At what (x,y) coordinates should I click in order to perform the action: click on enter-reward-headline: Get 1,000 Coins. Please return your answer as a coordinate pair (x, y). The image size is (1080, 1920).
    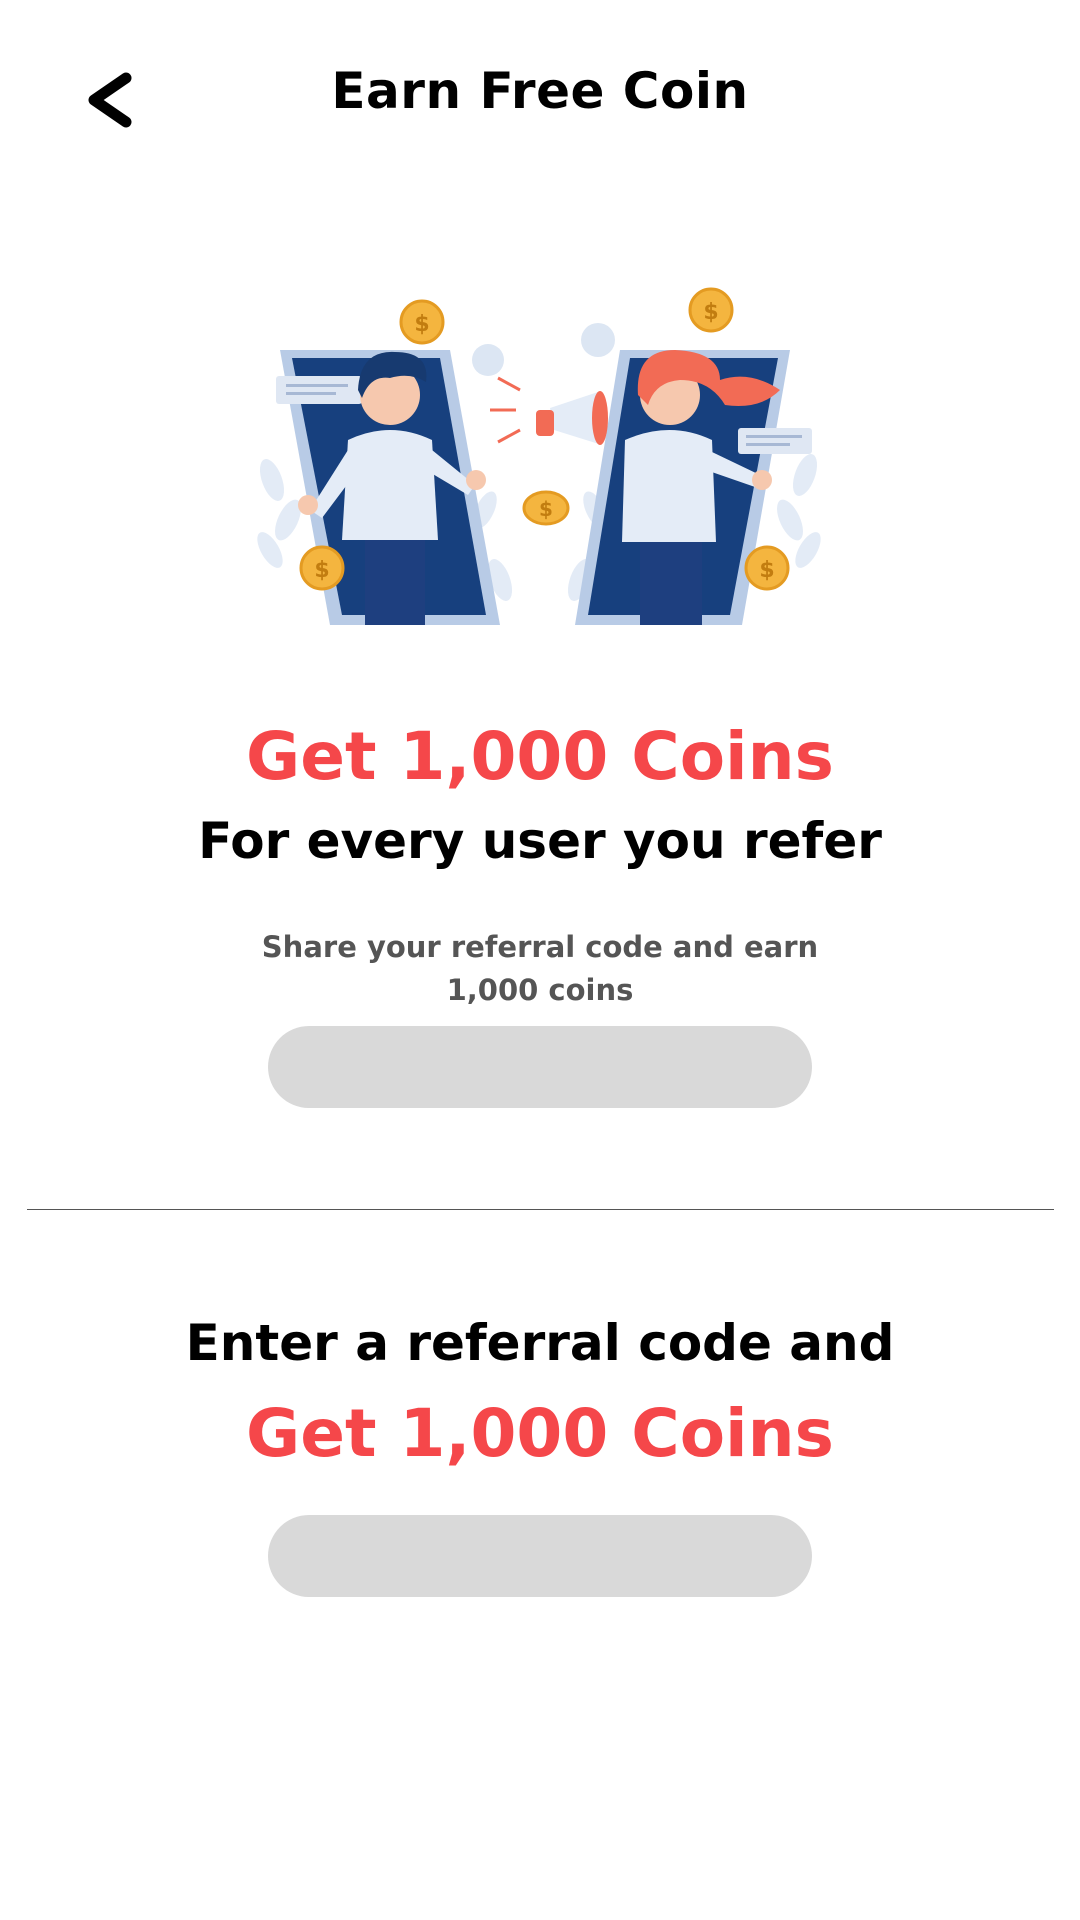
    Looking at the image, I should click on (540, 1433).